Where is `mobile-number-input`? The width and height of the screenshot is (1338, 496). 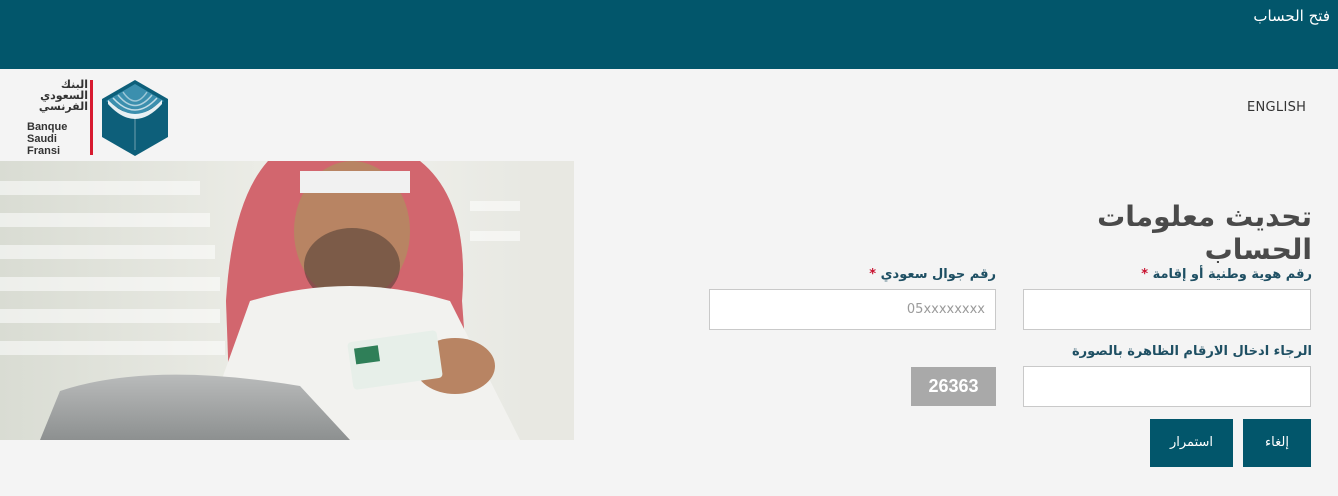 mobile-number-input is located at coordinates (852, 309).